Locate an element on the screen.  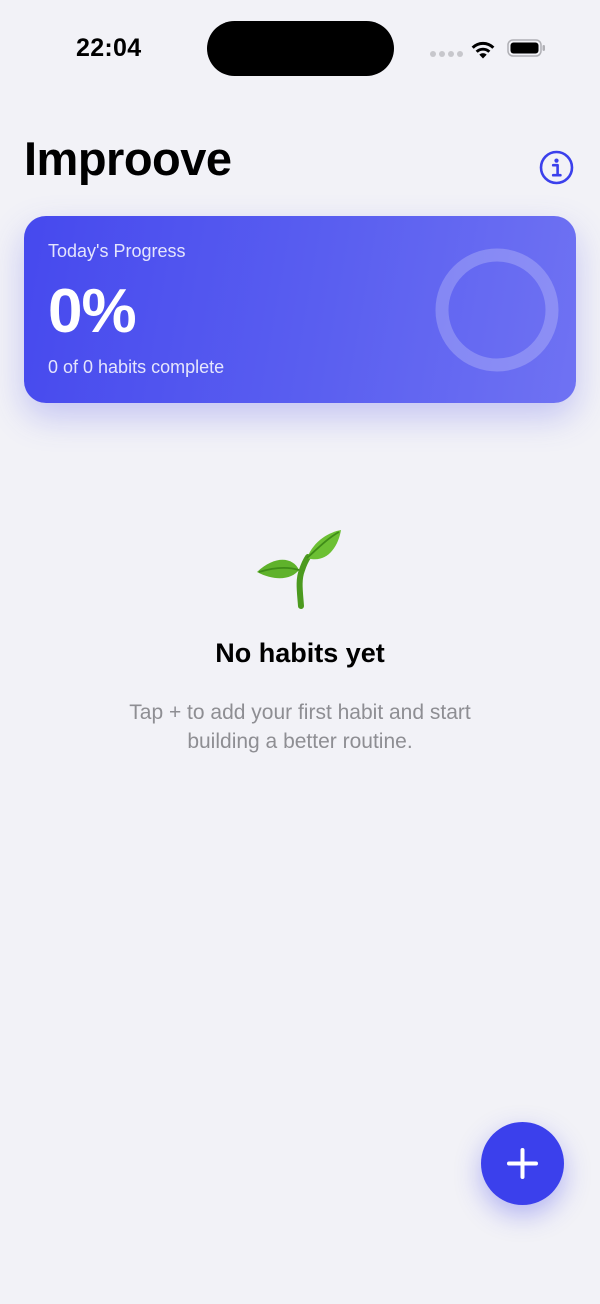
progress-percent: 0% is located at coordinates (92, 311).